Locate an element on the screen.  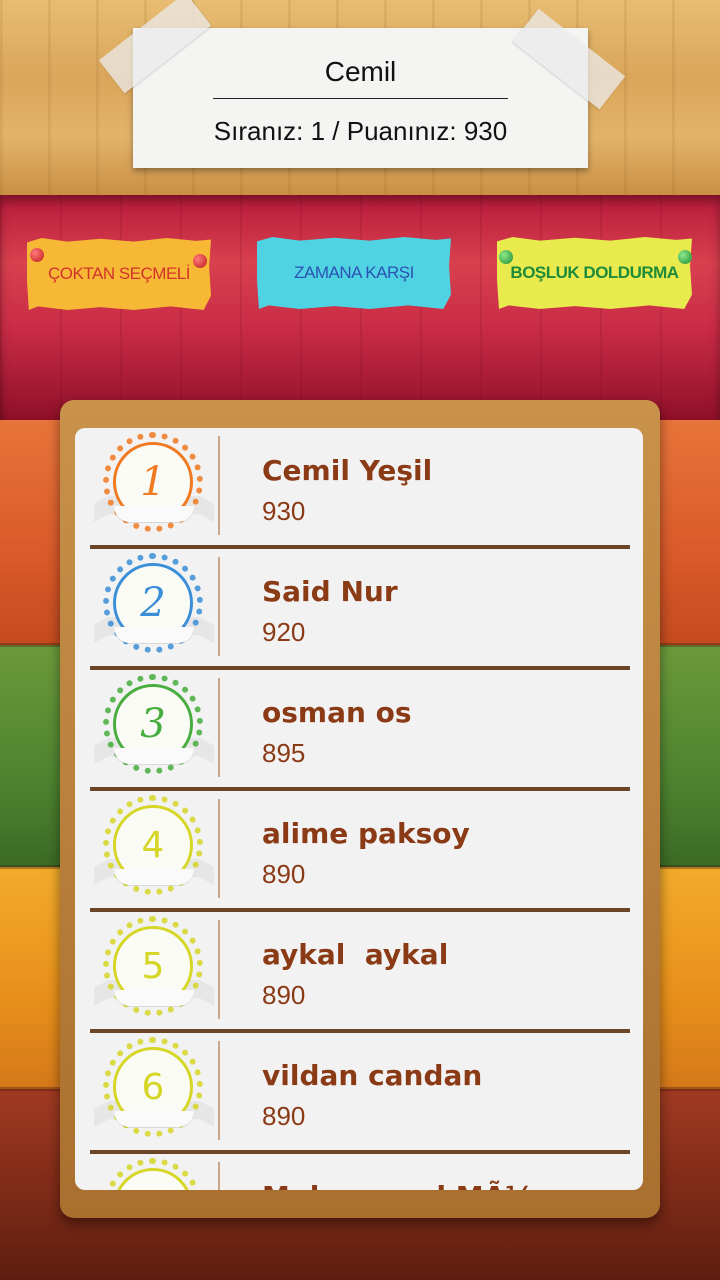
rank-number: 6 is located at coordinates (153, 1087).